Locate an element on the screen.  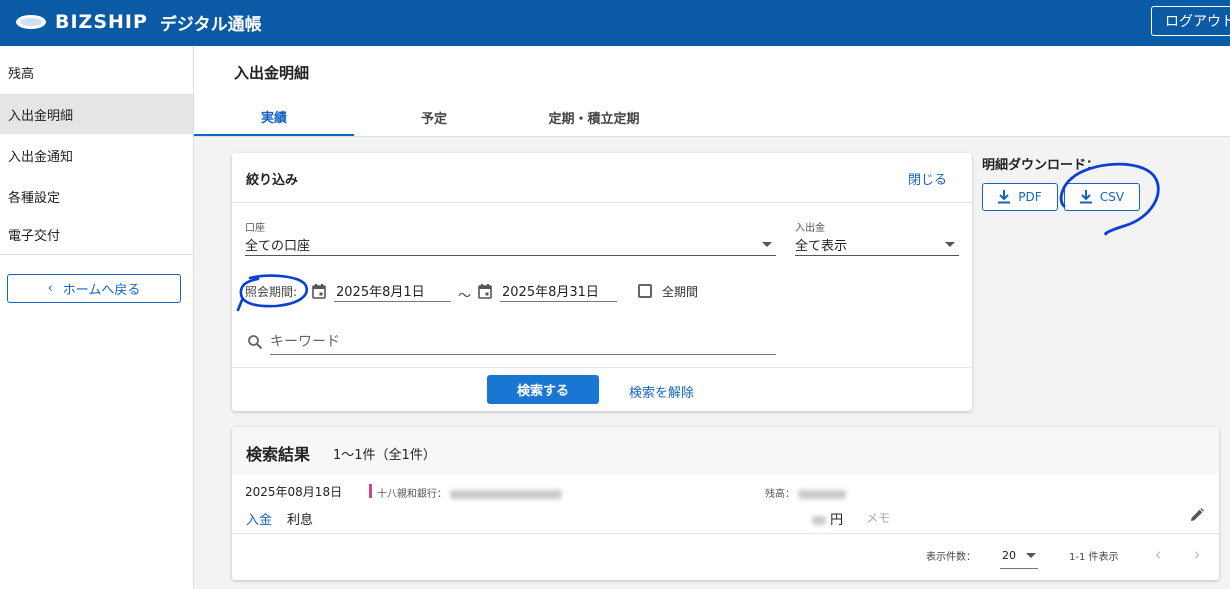
all-period-label: 全期間 is located at coordinates (680, 292).